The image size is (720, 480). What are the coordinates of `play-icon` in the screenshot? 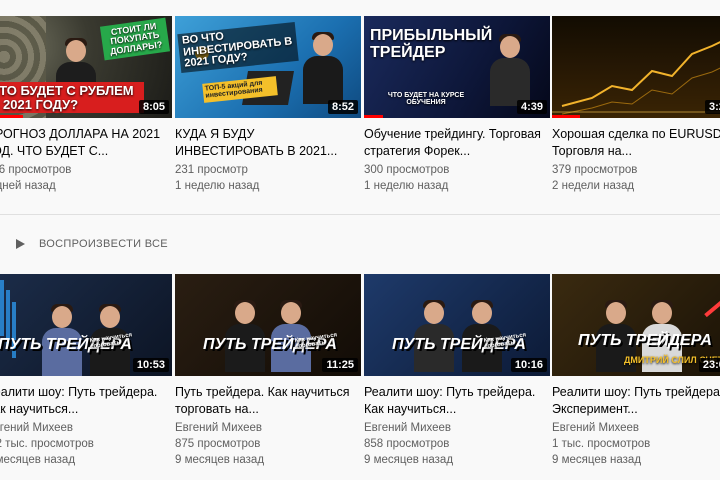 It's located at (20, 244).